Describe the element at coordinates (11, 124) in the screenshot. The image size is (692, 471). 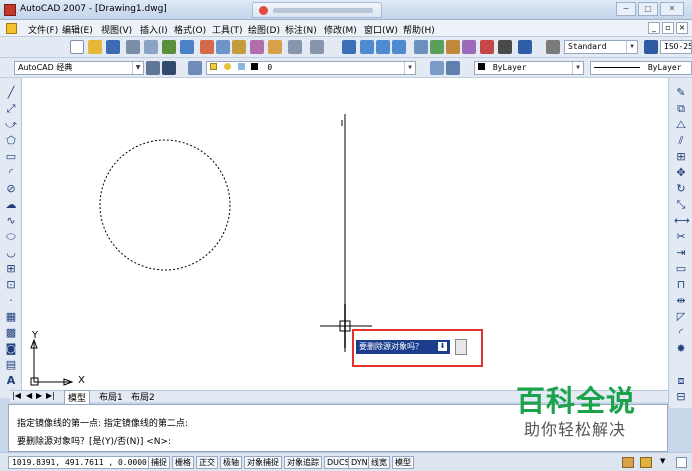
I see `polyline-icon: ⤻` at that location.